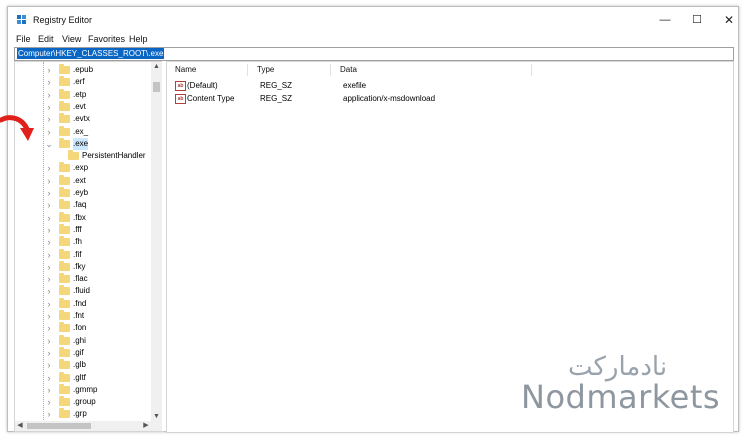  I want to click on value-name: (Default), so click(202, 85).